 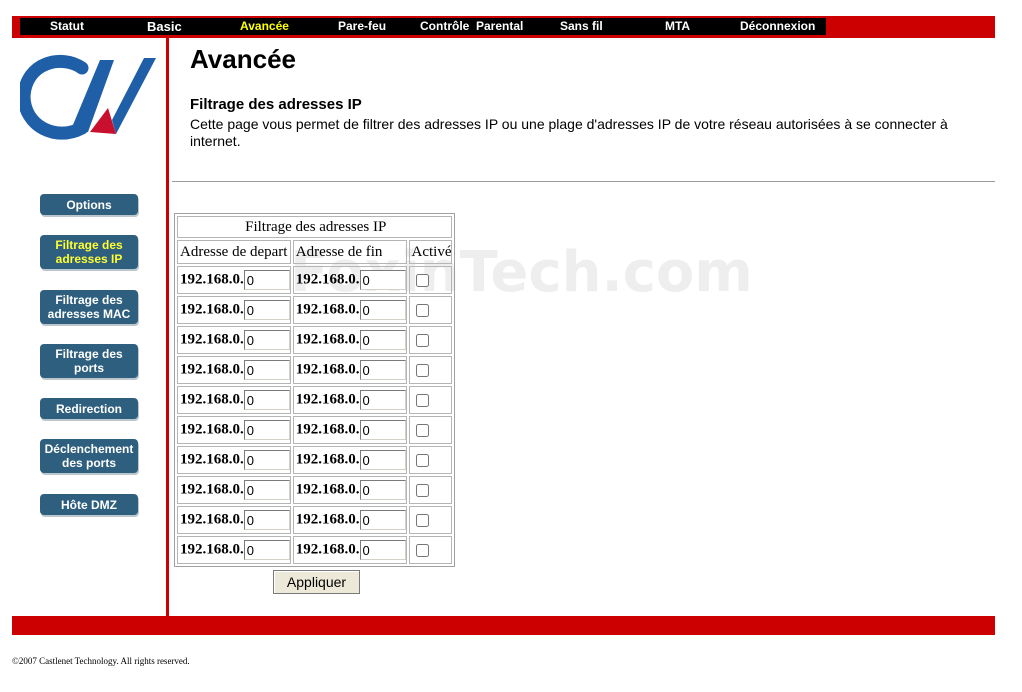 I want to click on sidebar-item-port-filtering: Filtrage des ports, so click(x=89, y=361).